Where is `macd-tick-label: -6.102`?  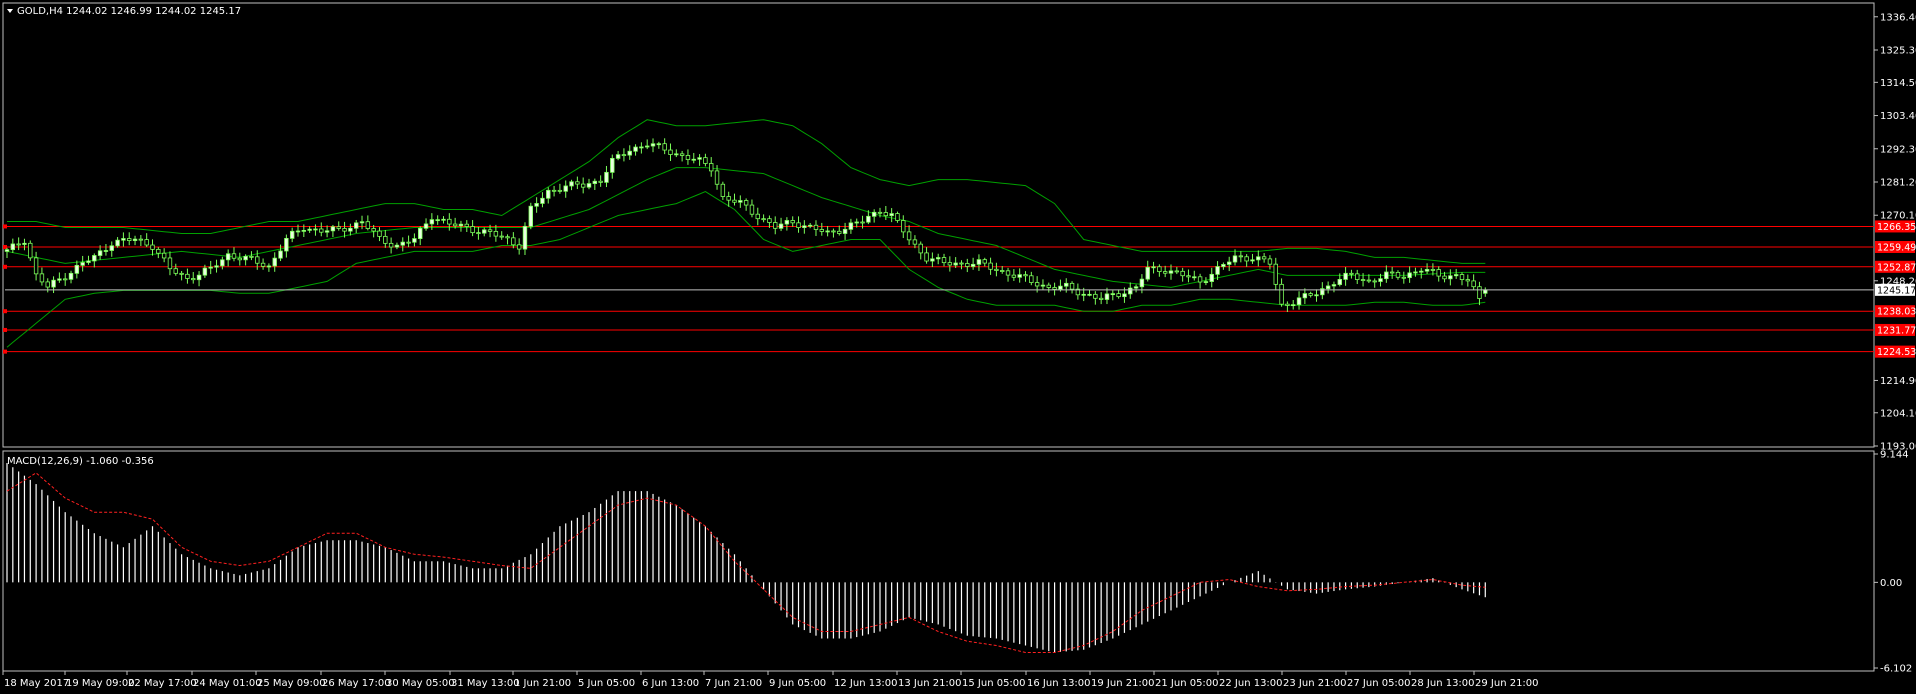 macd-tick-label: -6.102 is located at coordinates (1896, 669).